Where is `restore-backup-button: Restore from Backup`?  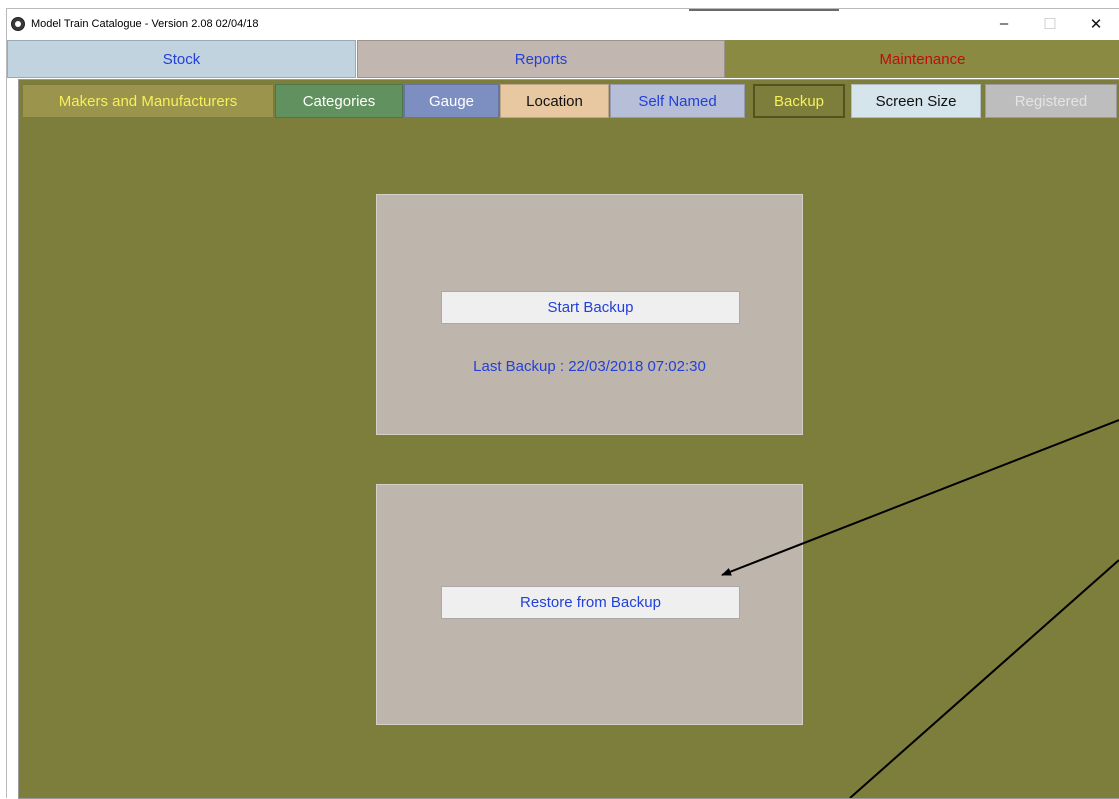
restore-backup-button: Restore from Backup is located at coordinates (590, 602).